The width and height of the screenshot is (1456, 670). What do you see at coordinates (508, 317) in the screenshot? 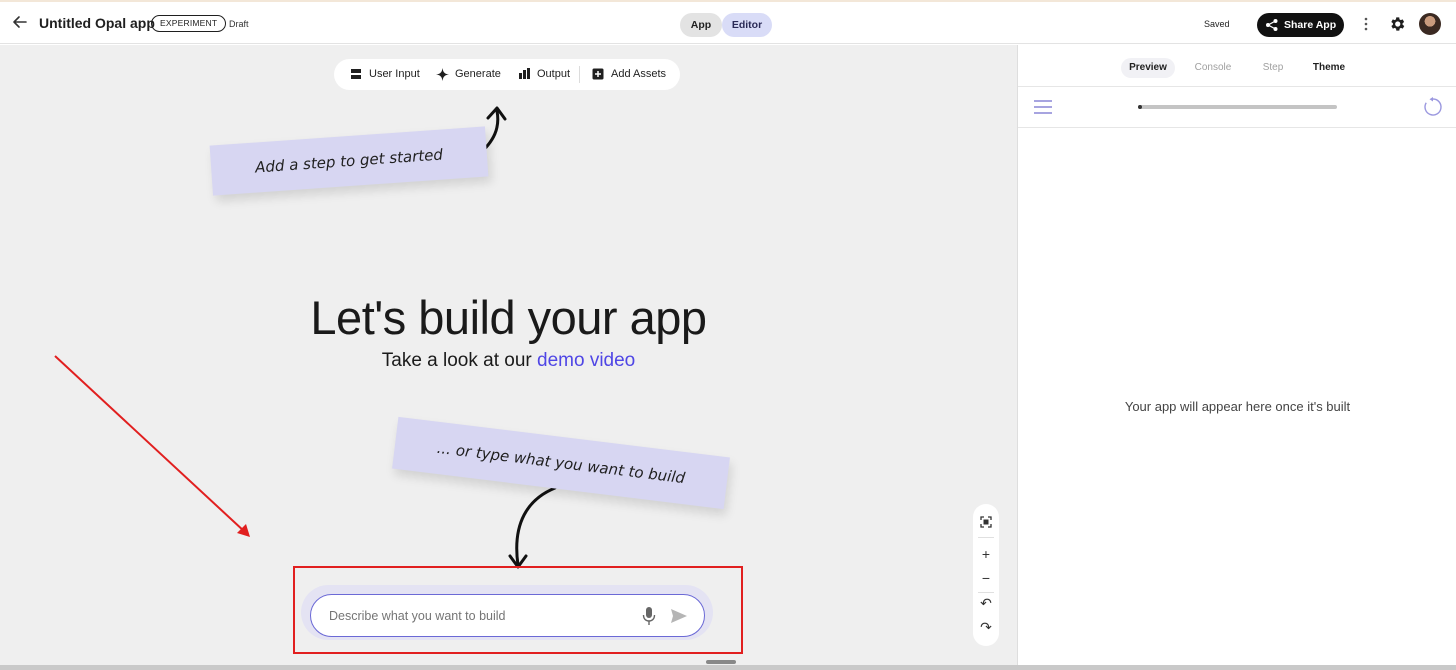
I see `hero-title: Let's build your app` at bounding box center [508, 317].